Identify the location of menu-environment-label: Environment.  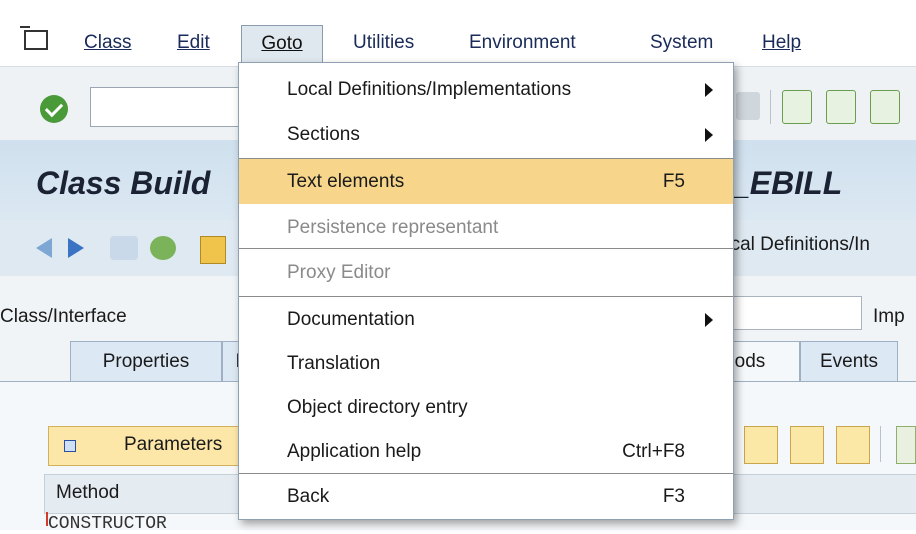
(522, 42).